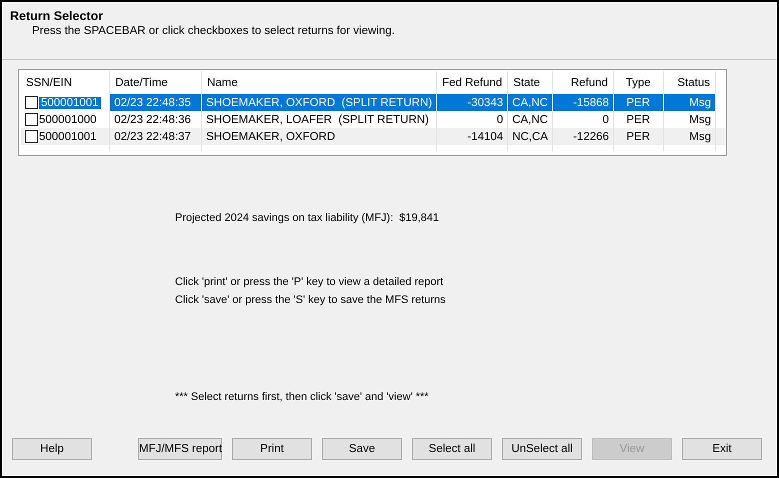 This screenshot has width=779, height=478. Describe the element at coordinates (152, 120) in the screenshot. I see `table-cell: 02/23 22:48:36` at that location.